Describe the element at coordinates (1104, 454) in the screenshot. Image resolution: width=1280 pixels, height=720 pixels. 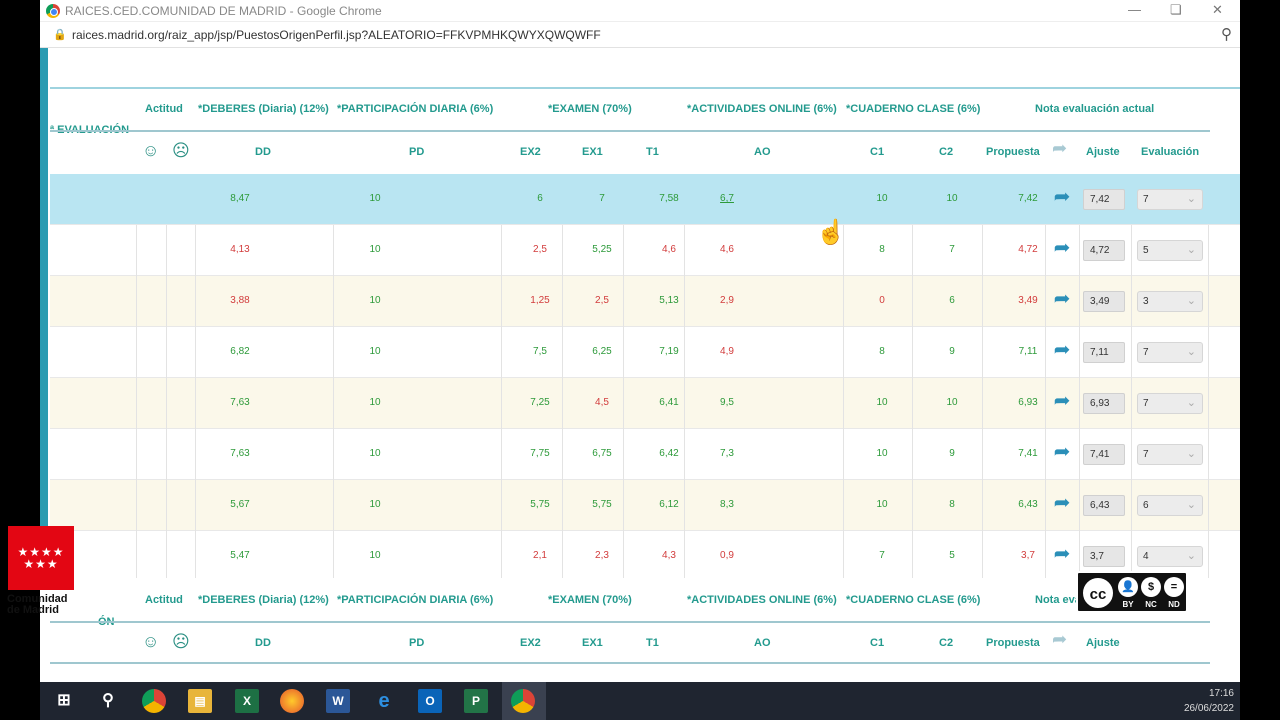
I see `ajuste-input: 7,41` at that location.